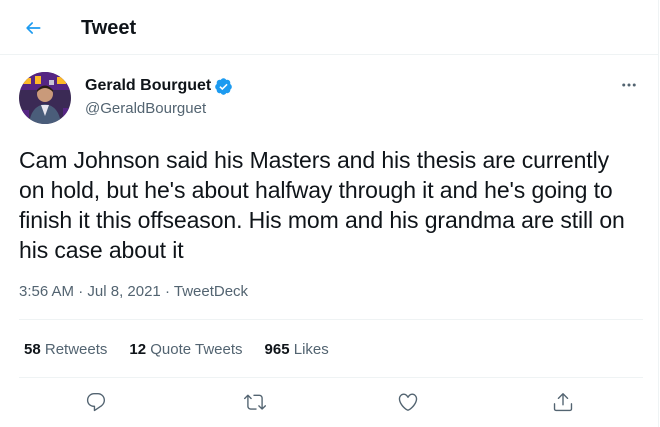 This screenshot has width=660, height=427. I want to click on author-name-row: Gerald Bourguet, so click(159, 86).